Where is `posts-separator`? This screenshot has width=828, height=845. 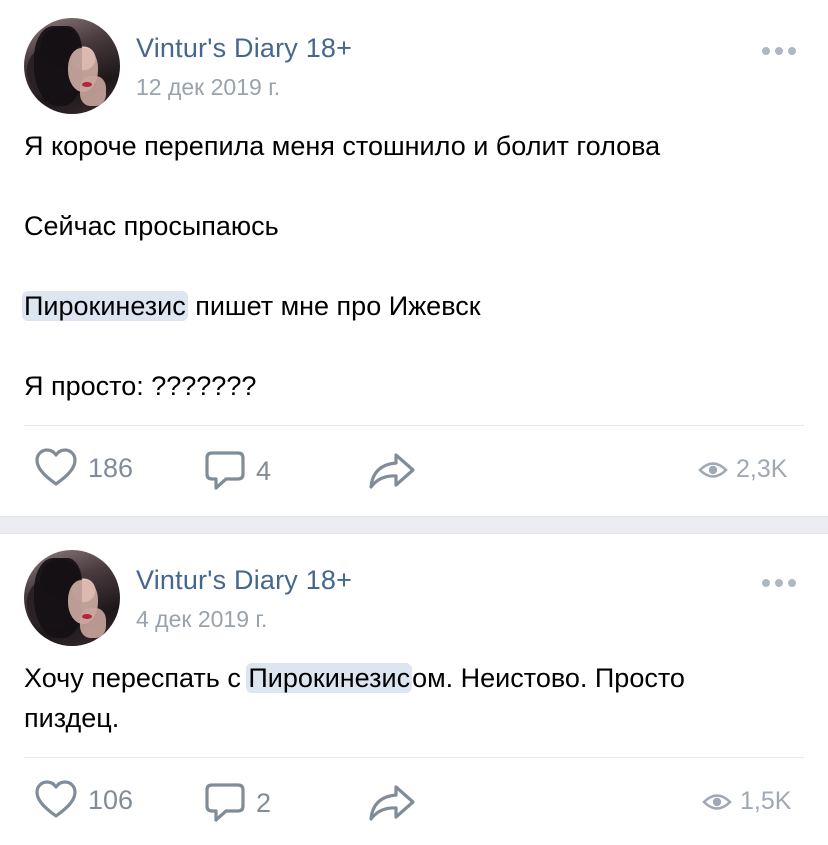
posts-separator is located at coordinates (414, 525).